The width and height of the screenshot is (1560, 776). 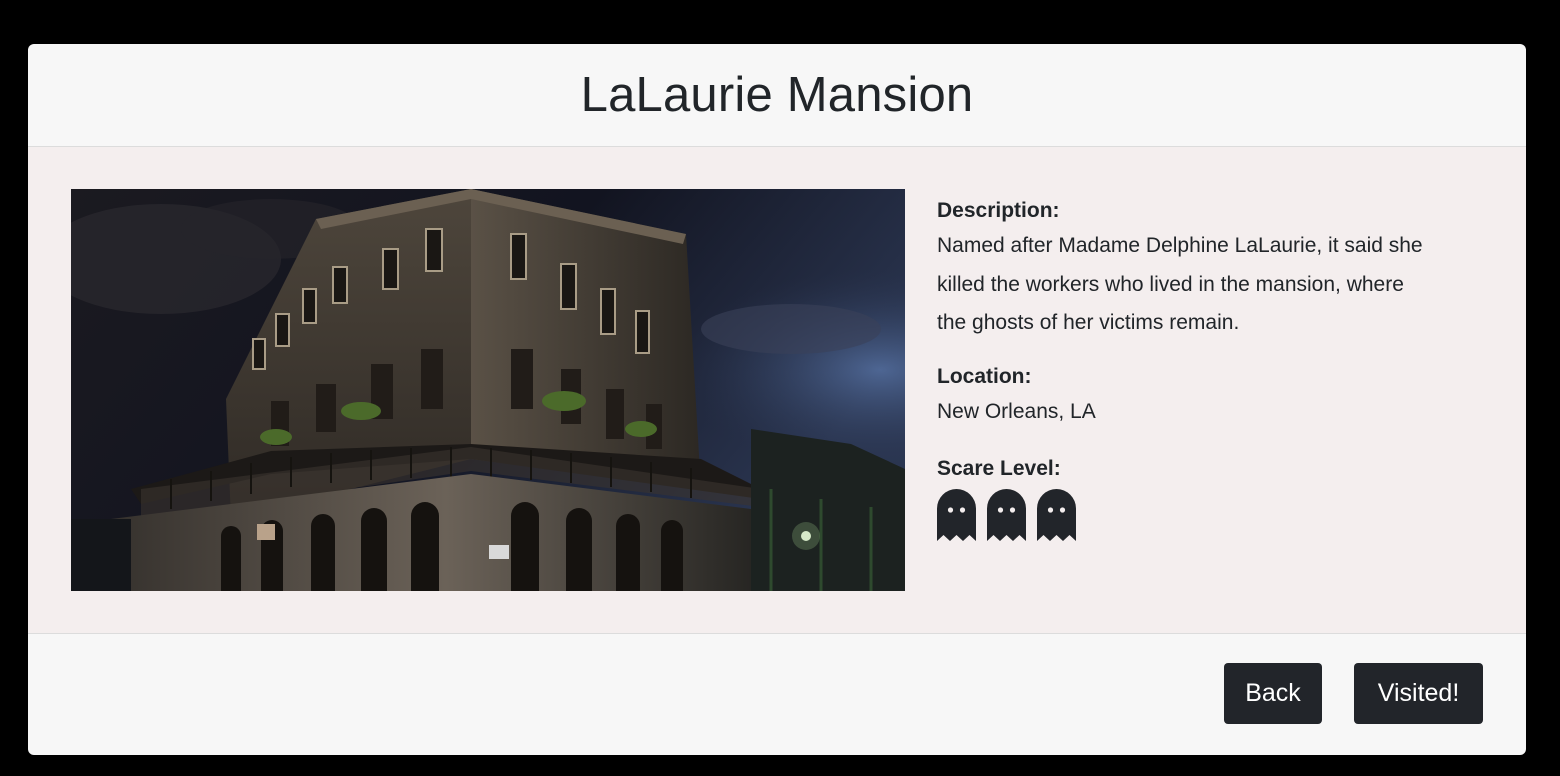 I want to click on description-line: the ghosts of her victims remain., so click(x=1088, y=322).